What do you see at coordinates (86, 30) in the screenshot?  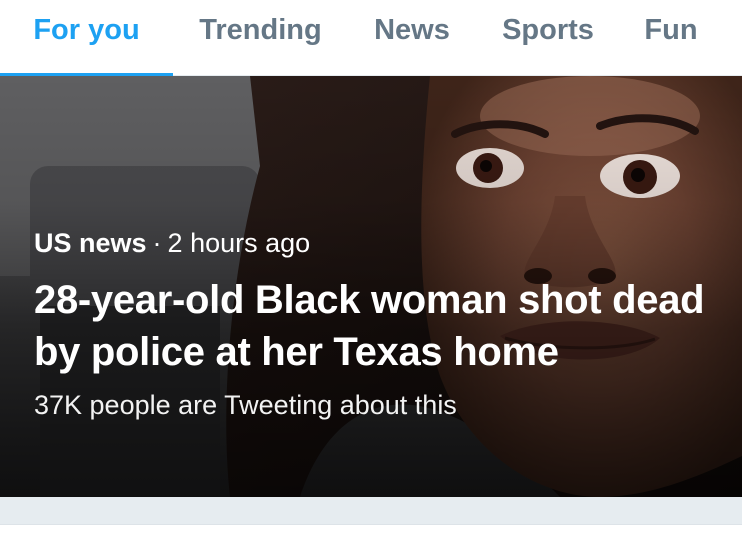 I see `tab-label: For you` at bounding box center [86, 30].